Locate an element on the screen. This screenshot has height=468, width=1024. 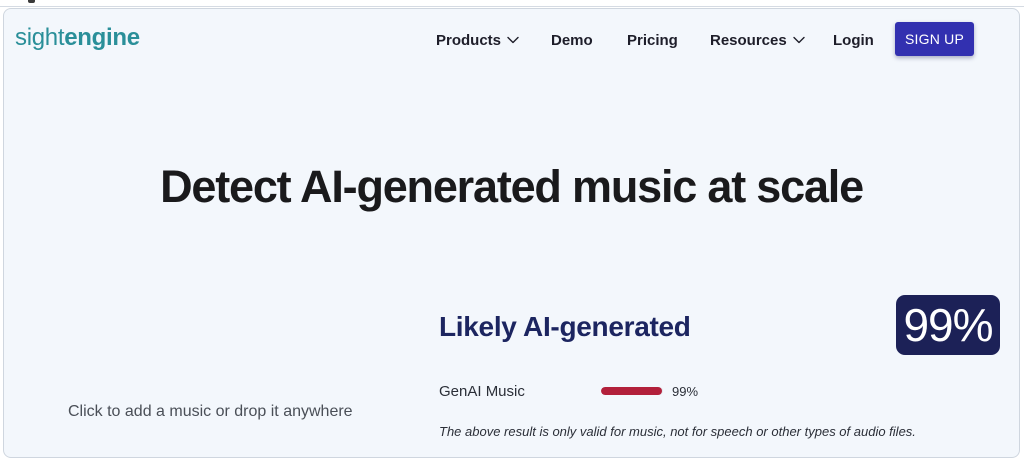
nav-login-label: Login is located at coordinates (853, 40).